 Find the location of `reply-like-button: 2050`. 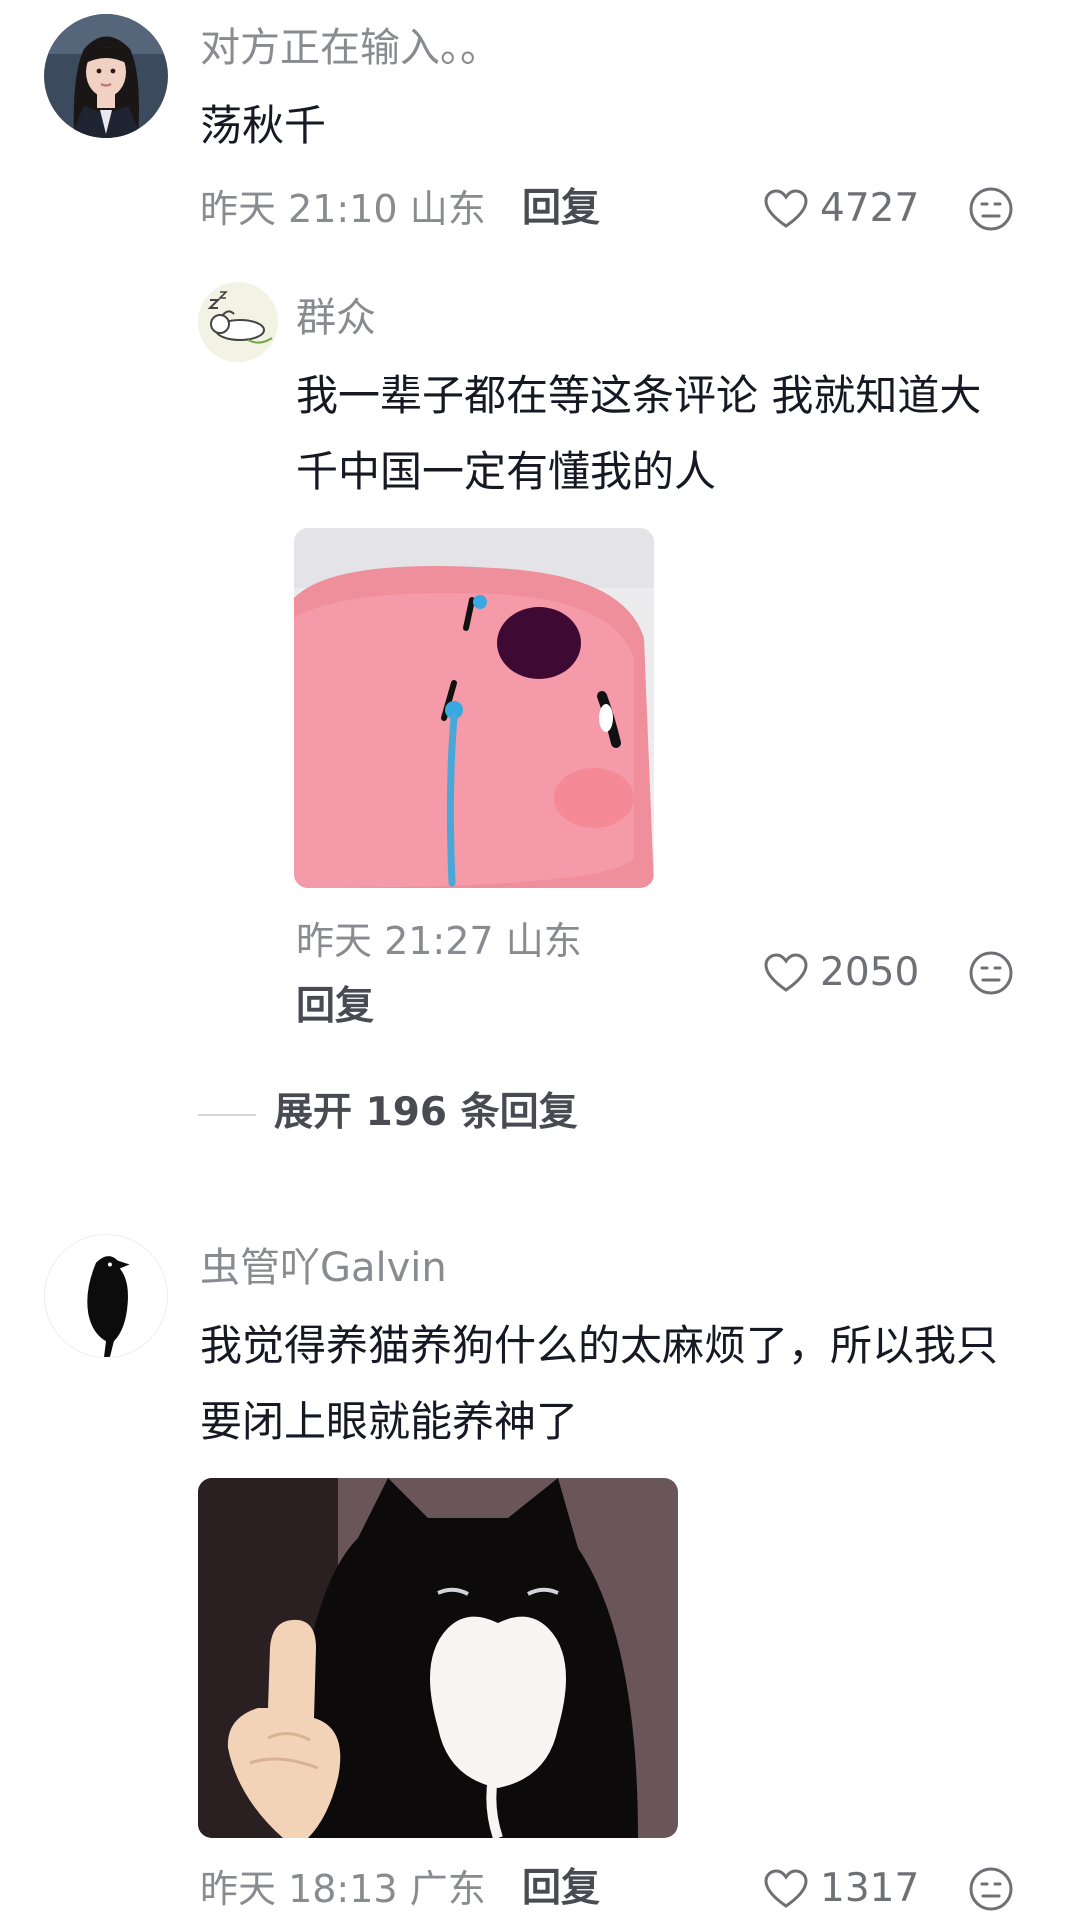

reply-like-button: 2050 is located at coordinates (841, 973).